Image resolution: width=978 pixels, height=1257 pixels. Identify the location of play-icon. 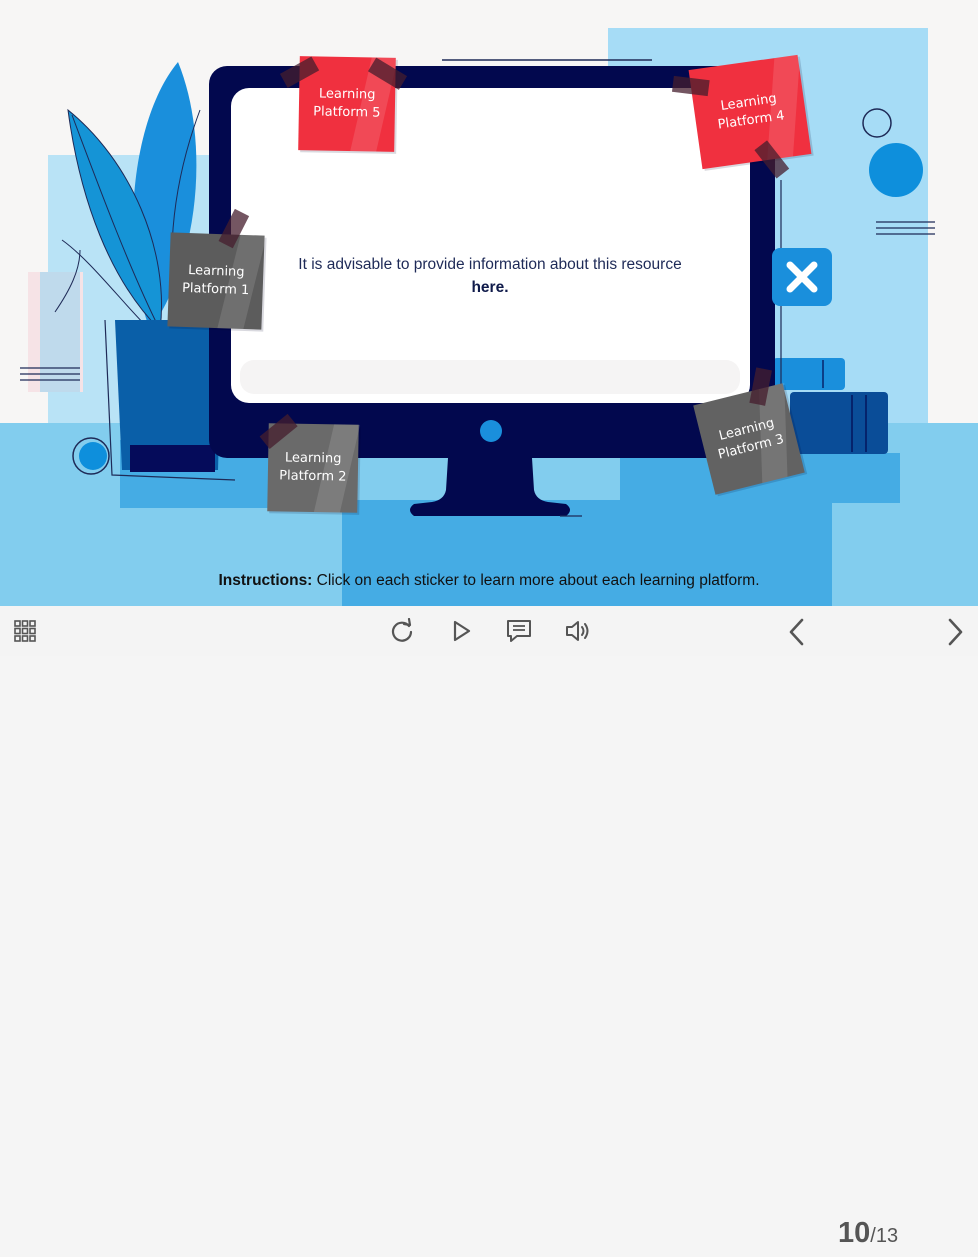
(462, 631).